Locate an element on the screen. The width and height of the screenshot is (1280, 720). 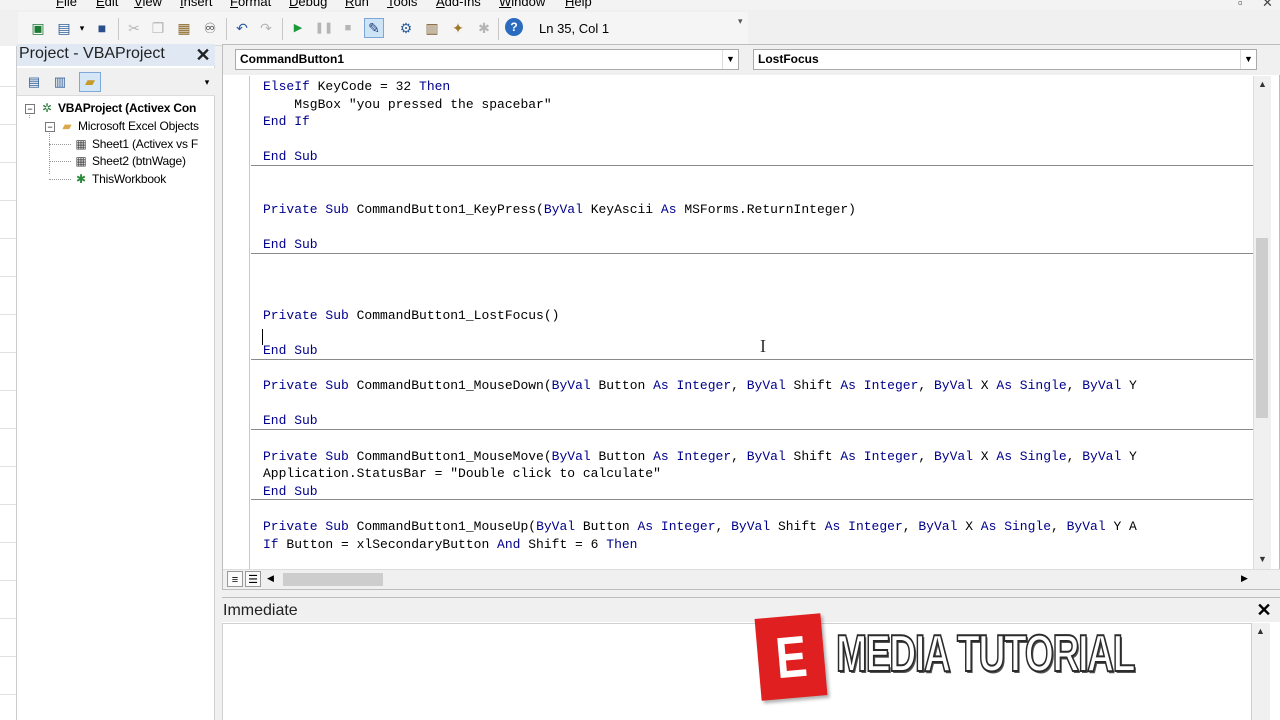
object-combo-value: CommandButton1 is located at coordinates (292, 59).